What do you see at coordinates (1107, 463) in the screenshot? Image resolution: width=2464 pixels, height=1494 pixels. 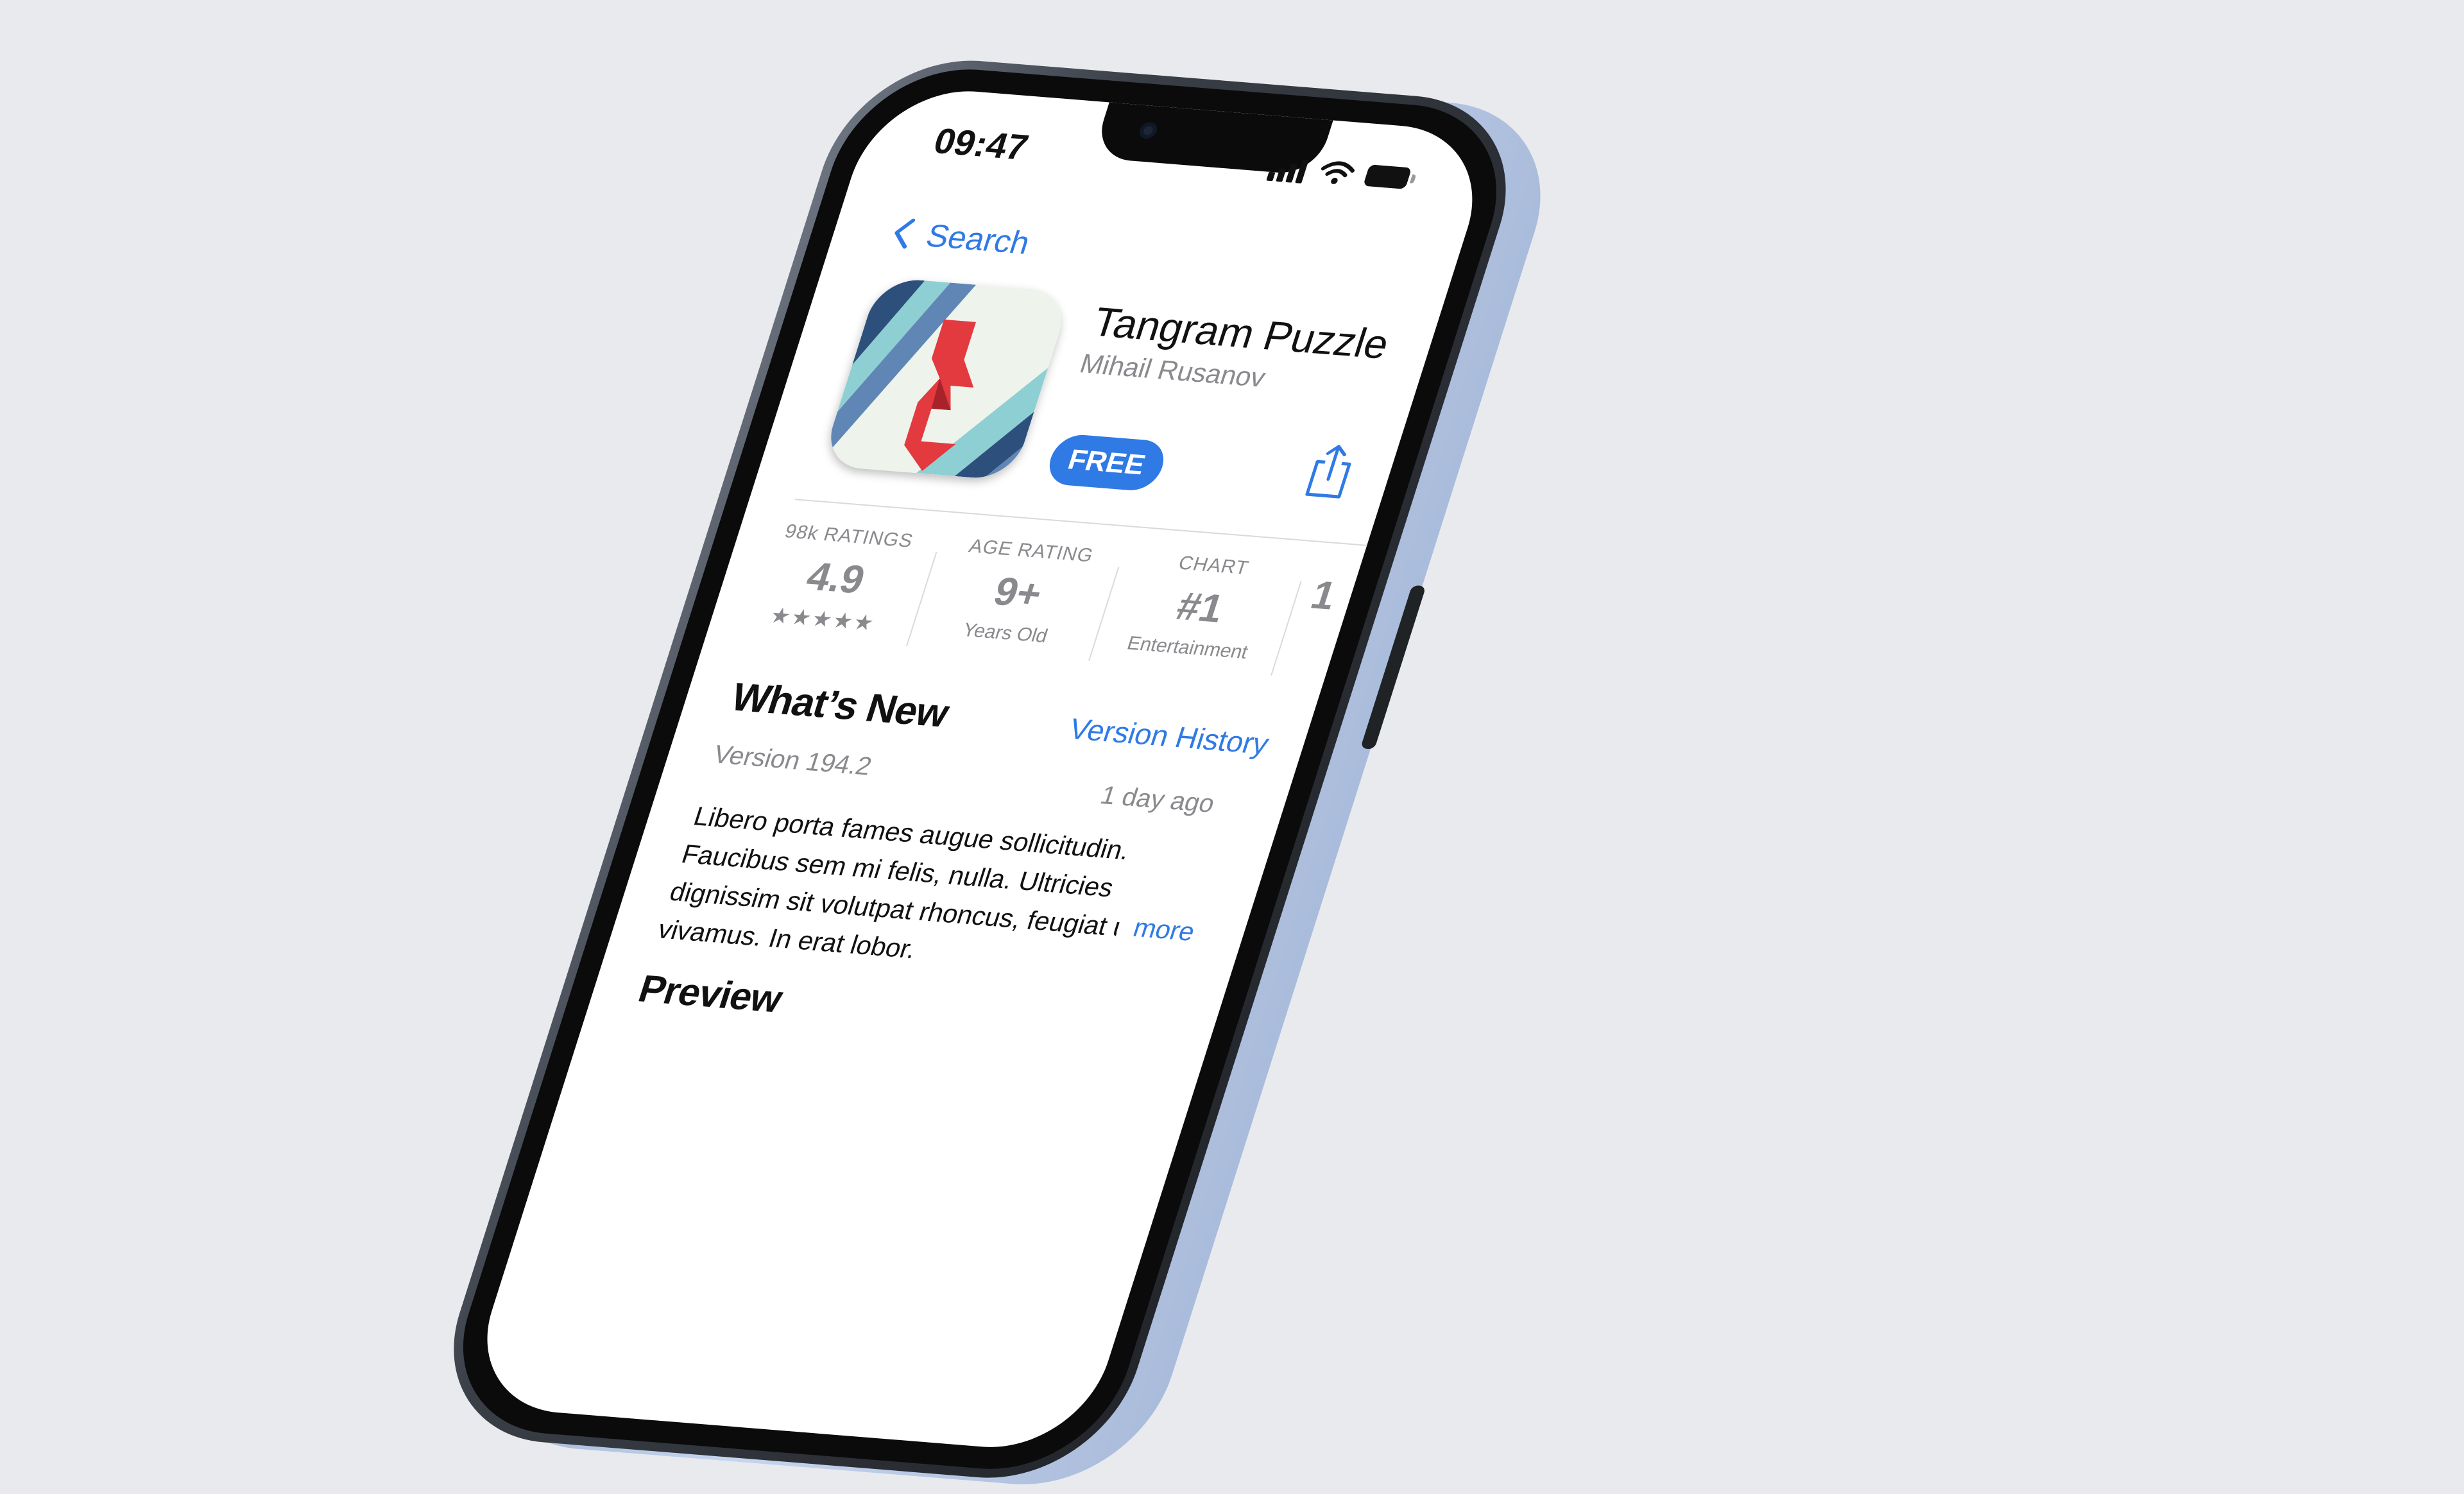 I see `get-button: FREE` at bounding box center [1107, 463].